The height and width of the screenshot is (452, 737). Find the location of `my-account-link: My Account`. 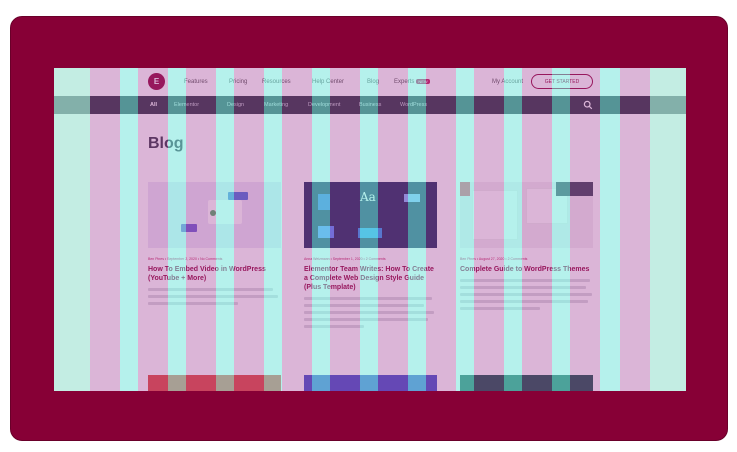

my-account-link: My Account is located at coordinates (507, 82).